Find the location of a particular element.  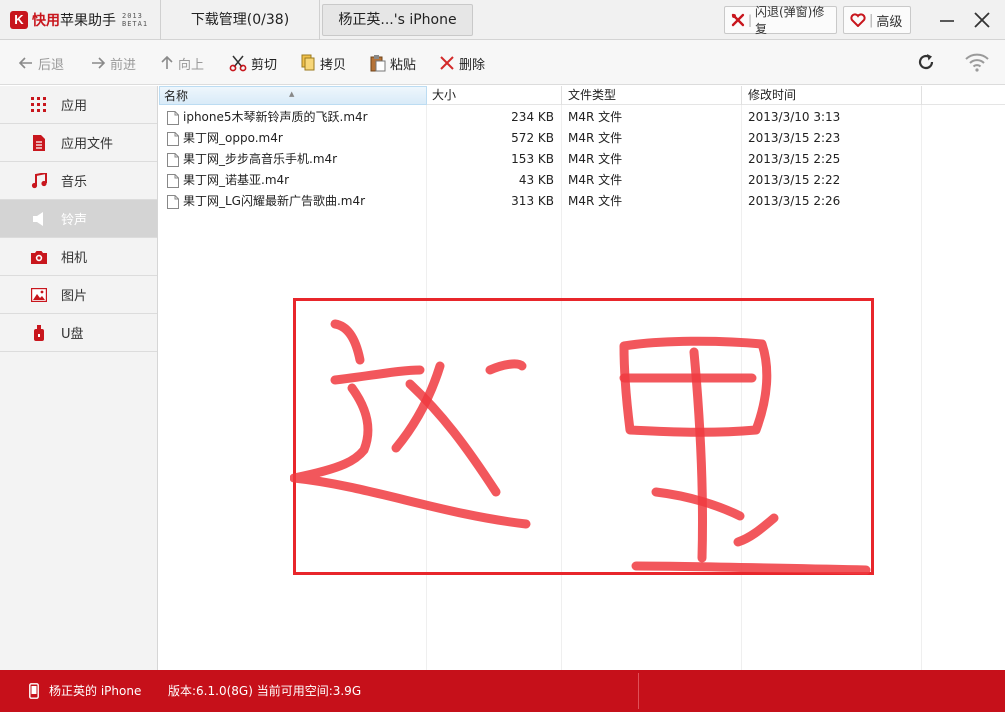

delete-label: 删除 is located at coordinates (472, 65).